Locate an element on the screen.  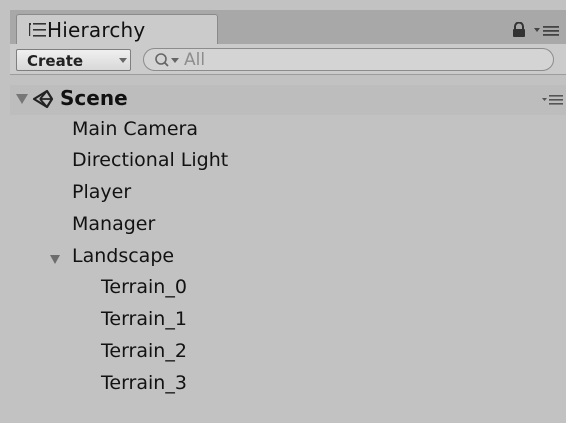
tab-hierarchy: Hierarchy is located at coordinates (117, 29).